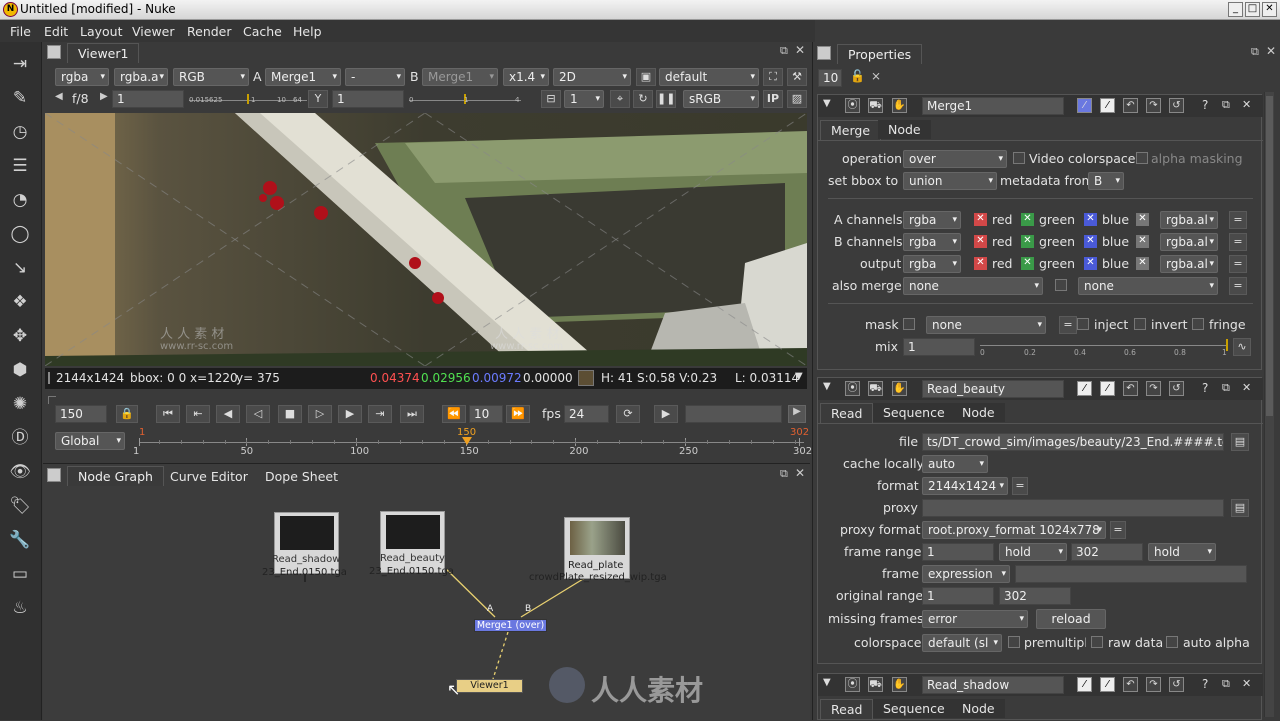 The height and width of the screenshot is (721, 1280). I want to click on panel-menu-icon, so click(54, 52).